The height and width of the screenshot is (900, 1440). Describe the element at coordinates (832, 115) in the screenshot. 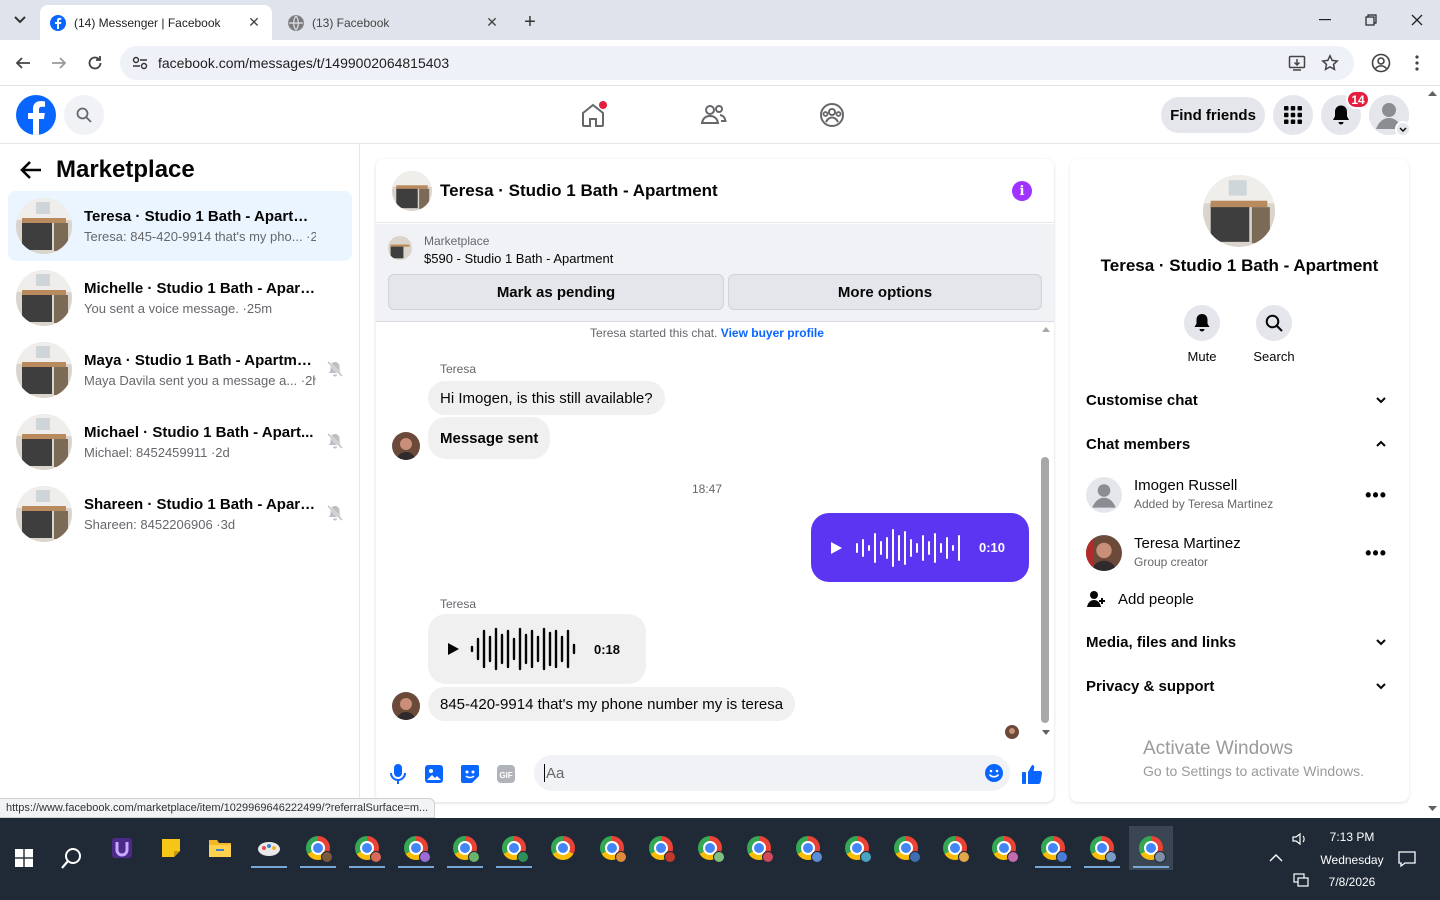

I see `nav-groups` at that location.